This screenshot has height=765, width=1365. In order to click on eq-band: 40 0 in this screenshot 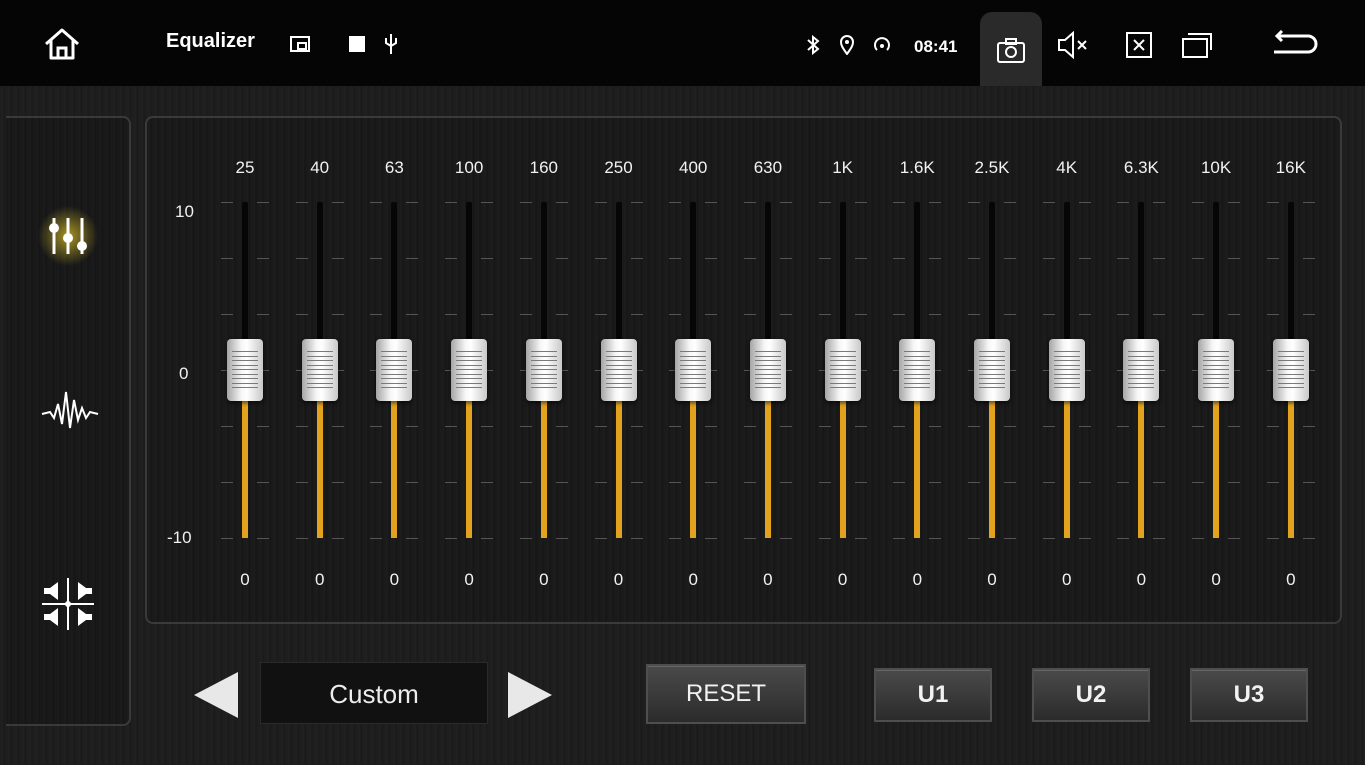, I will do `click(320, 368)`.